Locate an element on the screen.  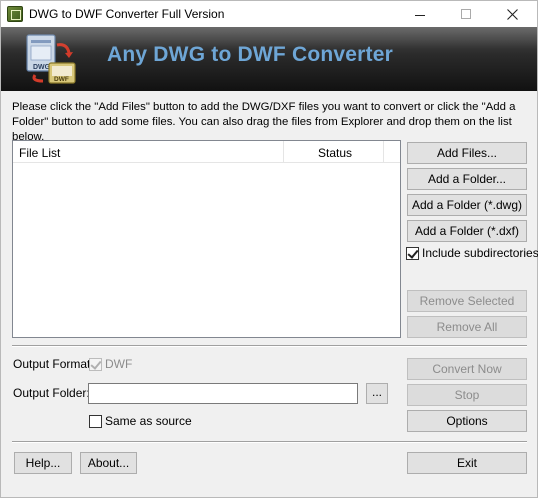
divider-bottom is located at coordinates (269, 442).